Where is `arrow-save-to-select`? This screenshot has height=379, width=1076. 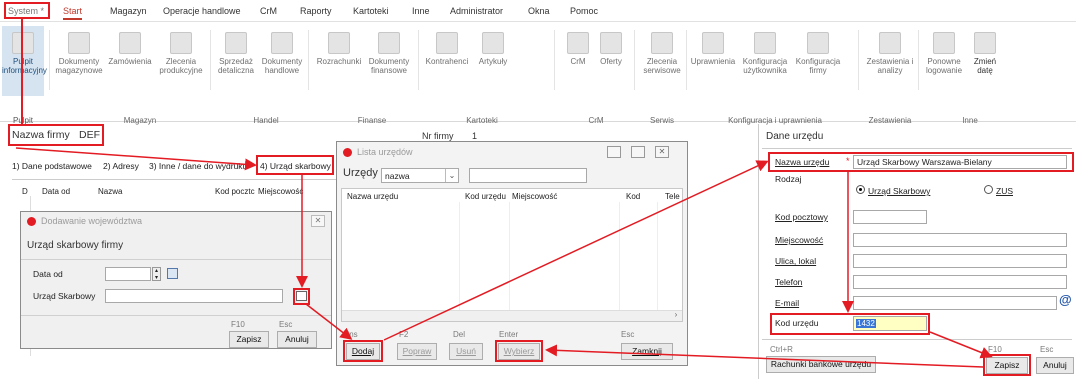 arrow-save-to-select is located at coordinates (764, 356).